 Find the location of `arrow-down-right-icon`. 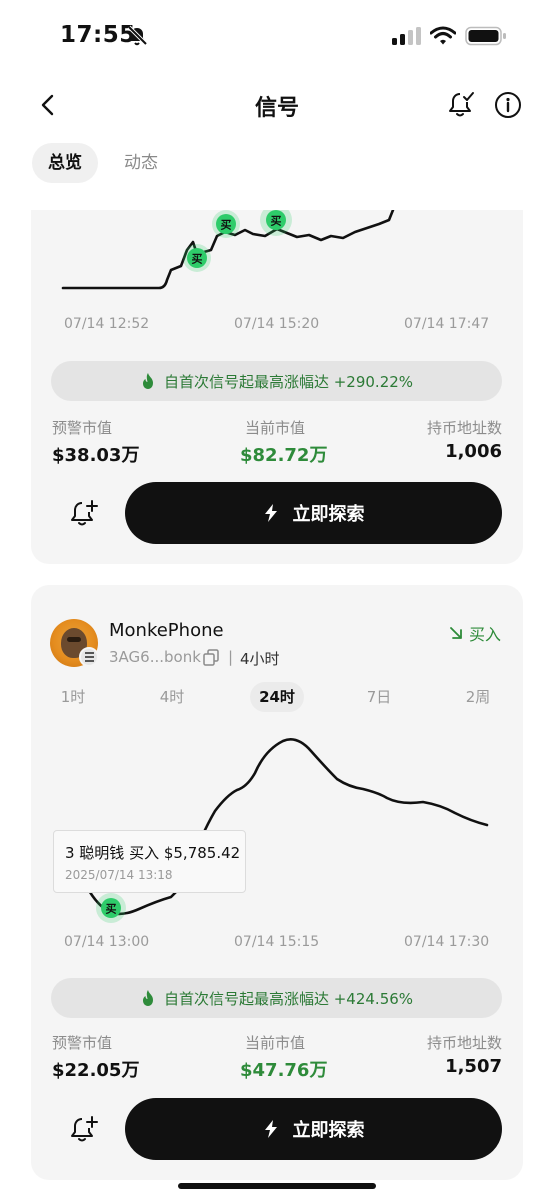

arrow-down-right-icon is located at coordinates (456, 633).